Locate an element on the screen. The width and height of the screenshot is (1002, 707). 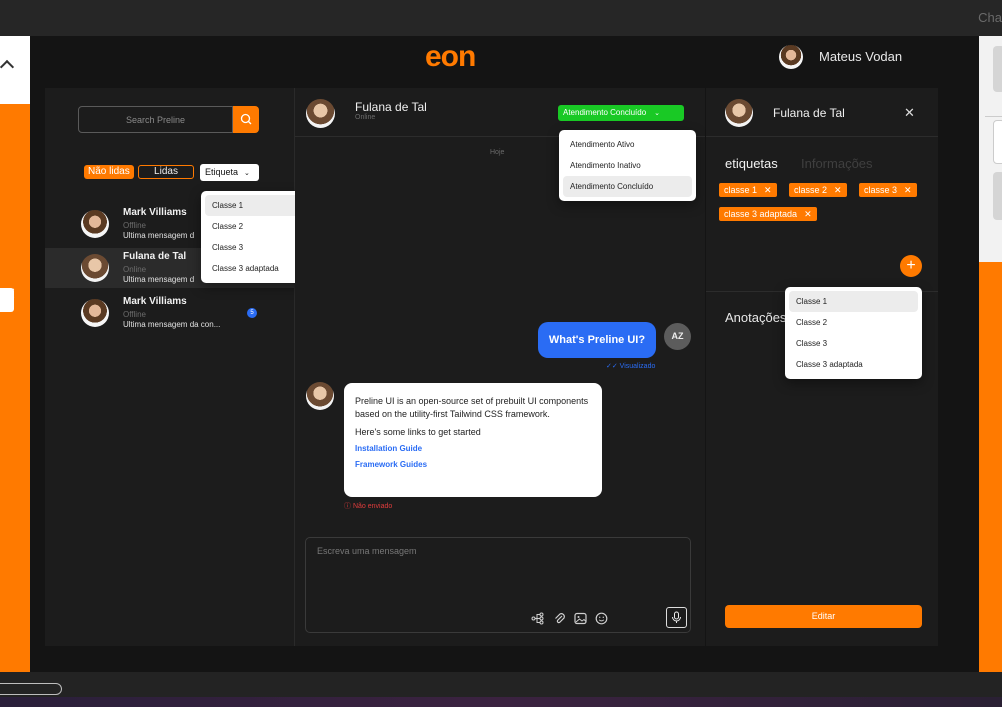
outgoing-message: What's Preline UI? is located at coordinates (597, 340).